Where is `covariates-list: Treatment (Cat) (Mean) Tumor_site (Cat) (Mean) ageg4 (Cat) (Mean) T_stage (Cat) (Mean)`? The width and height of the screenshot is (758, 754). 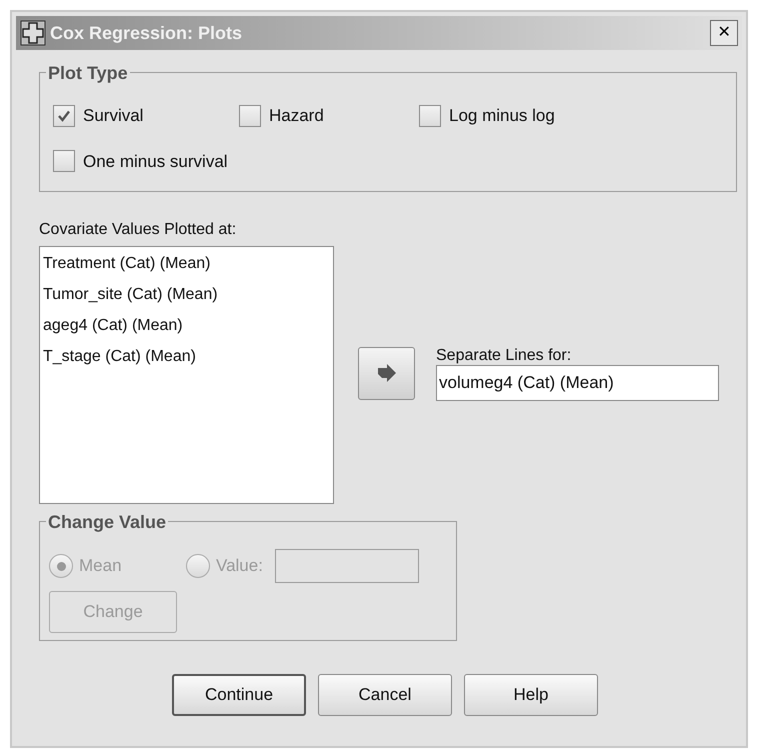 covariates-list: Treatment (Cat) (Mean) Tumor_site (Cat) (Mean) ageg4 (Cat) (Mean) T_stage (Cat) (Mean) is located at coordinates (186, 375).